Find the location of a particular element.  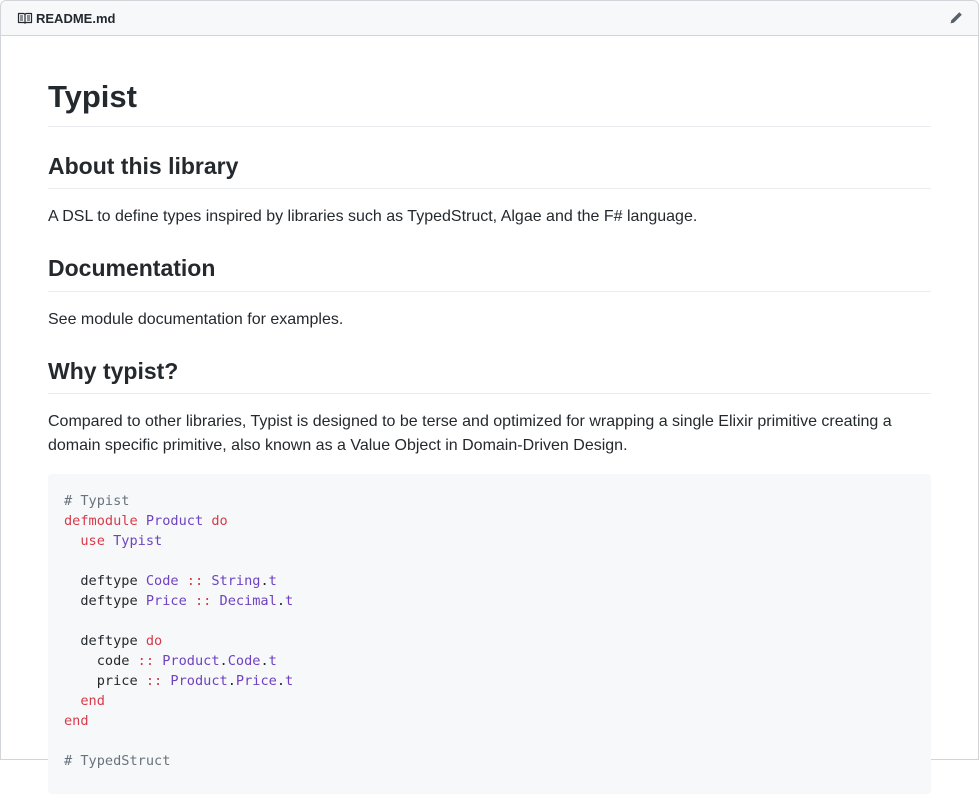

code-token: # Typist is located at coordinates (97, 501).